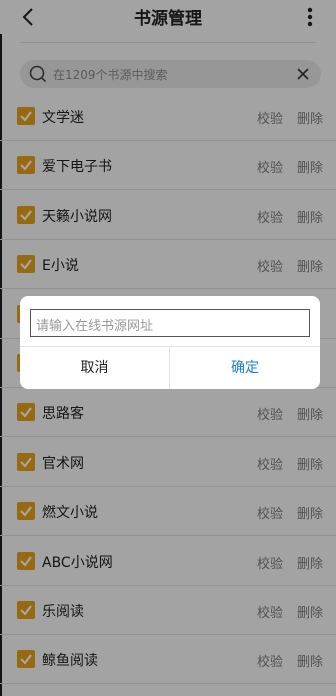 The height and width of the screenshot is (696, 336). What do you see at coordinates (94, 368) in the screenshot?
I see `cancel-button: 取消` at bounding box center [94, 368].